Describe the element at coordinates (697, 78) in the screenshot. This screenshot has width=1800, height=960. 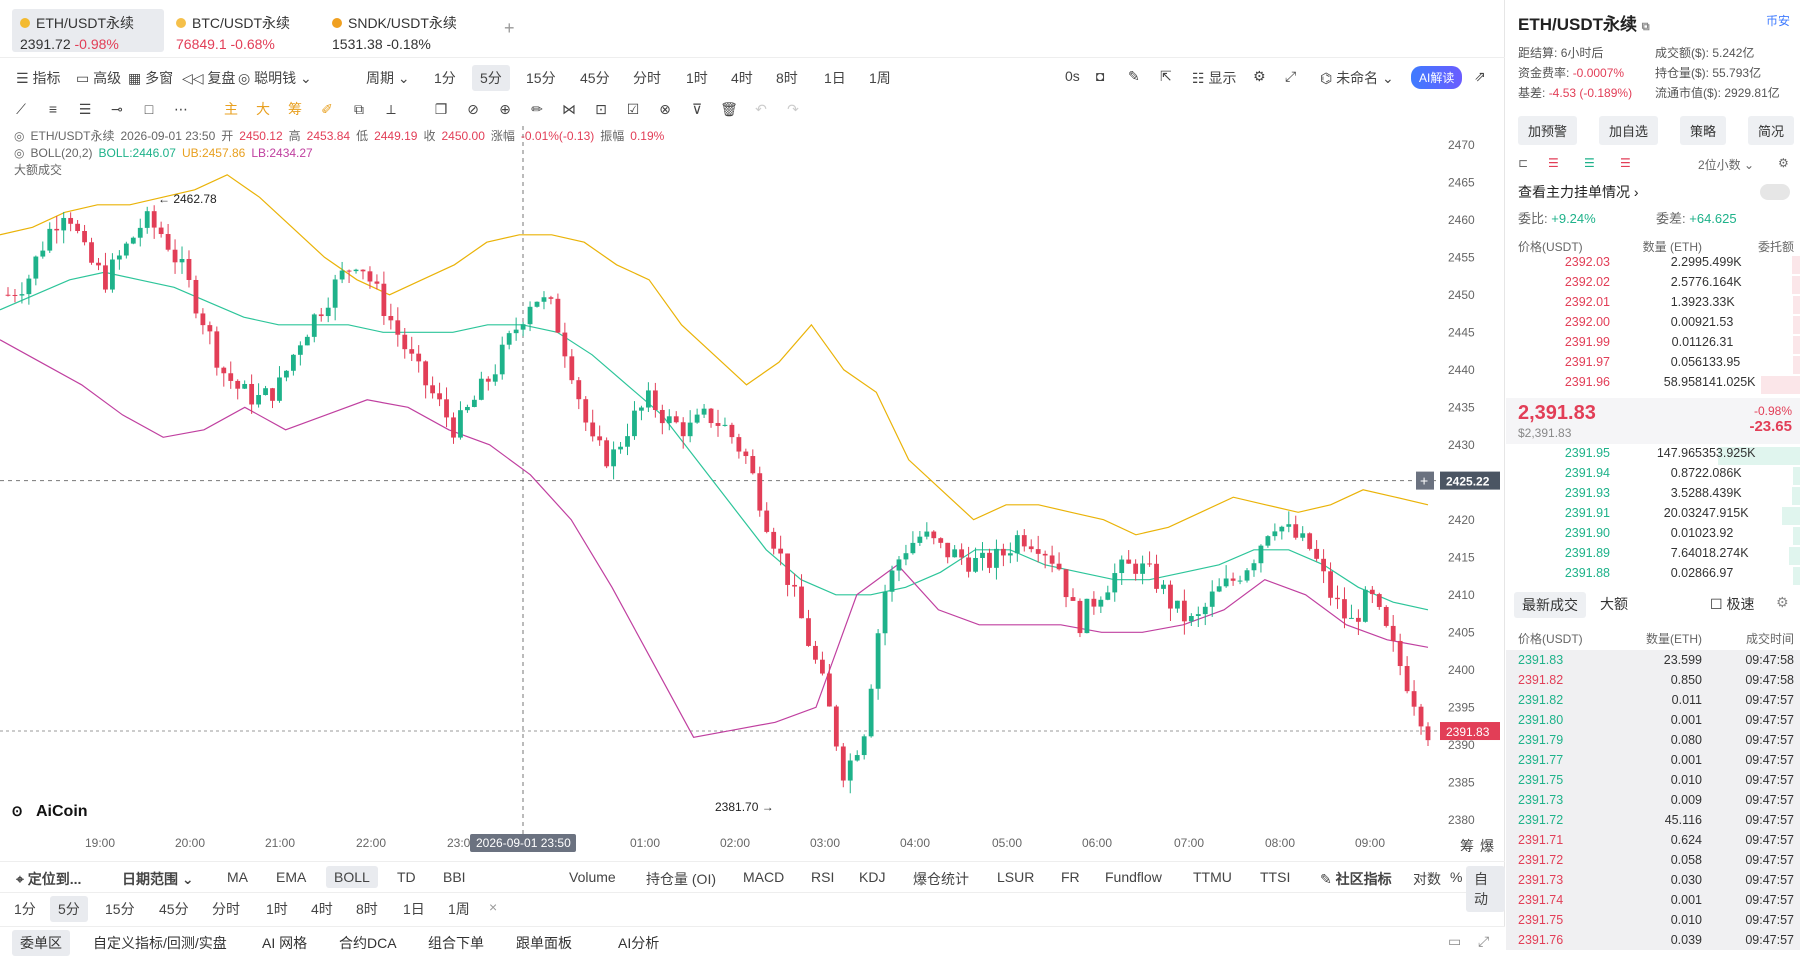
I see `interval-1h: 1时` at that location.